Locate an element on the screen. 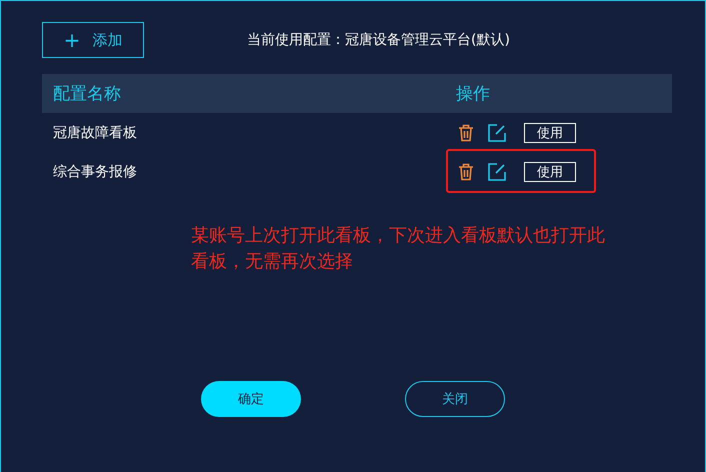 The width and height of the screenshot is (706, 472). column-header: 配置名称 is located at coordinates (87, 94).